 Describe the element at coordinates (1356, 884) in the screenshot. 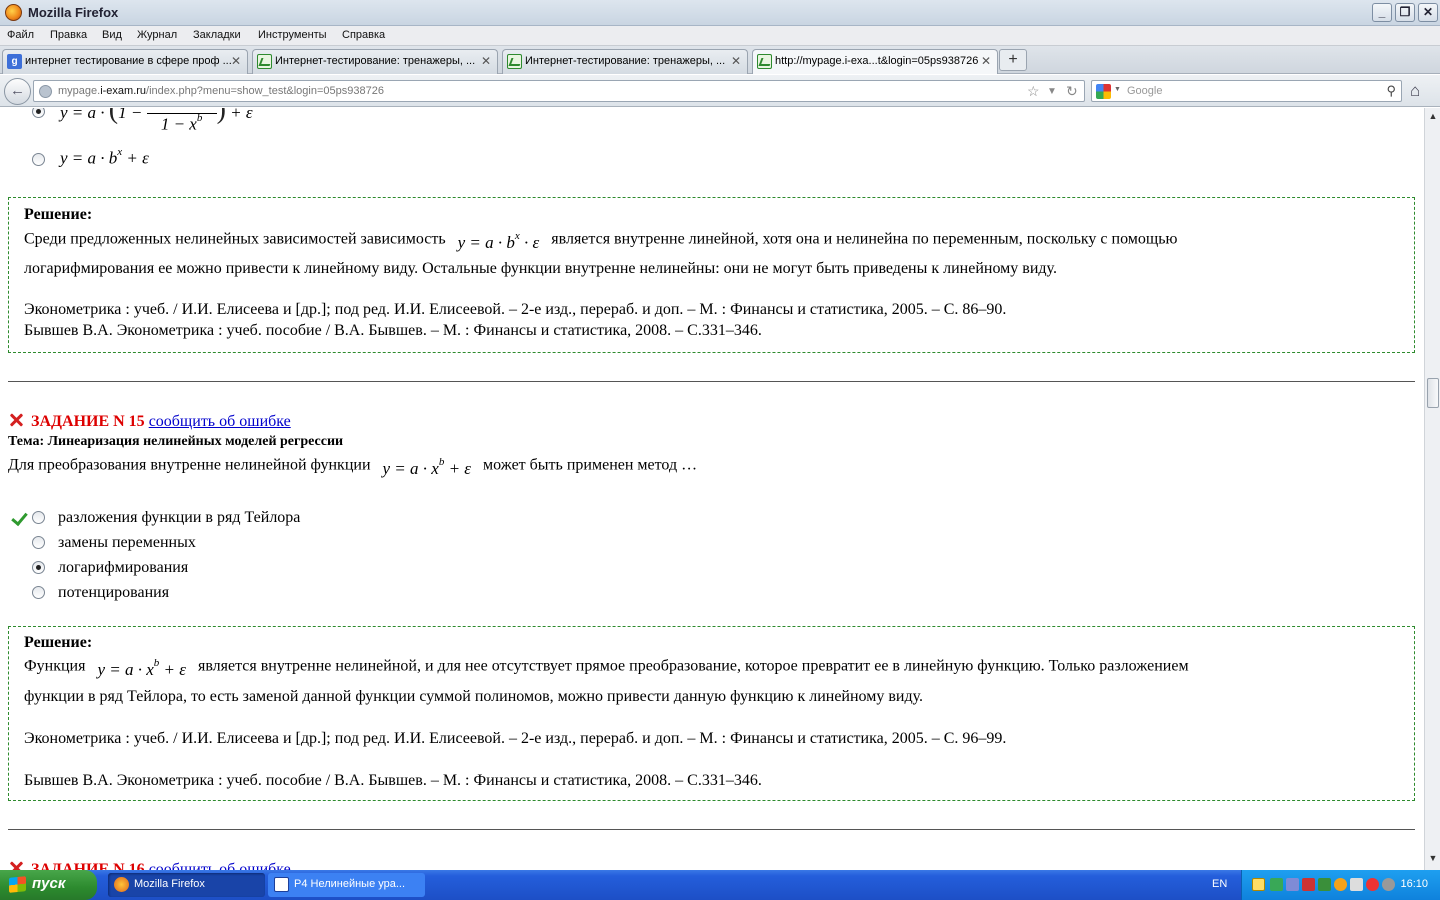

I see `tray-volume-icon` at that location.